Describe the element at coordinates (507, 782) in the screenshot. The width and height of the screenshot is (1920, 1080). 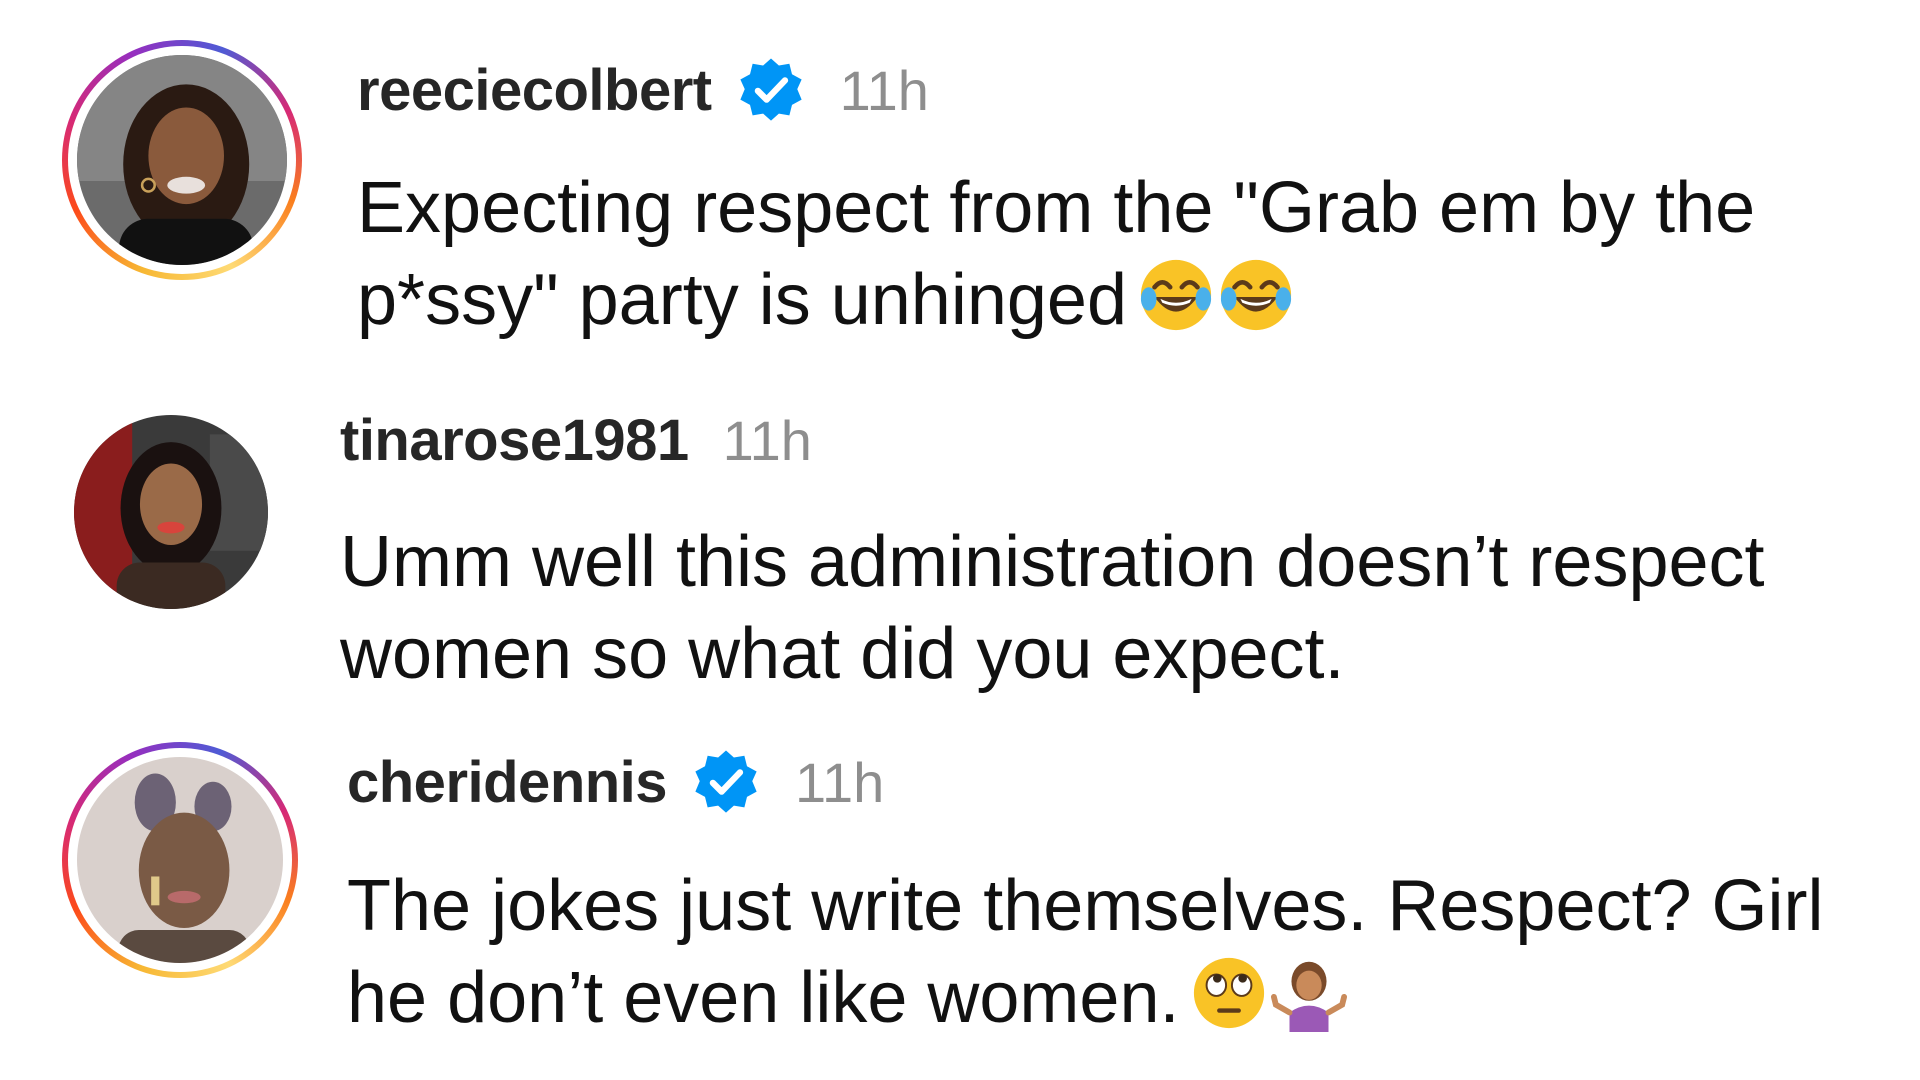
I see `username: cheridennis` at that location.